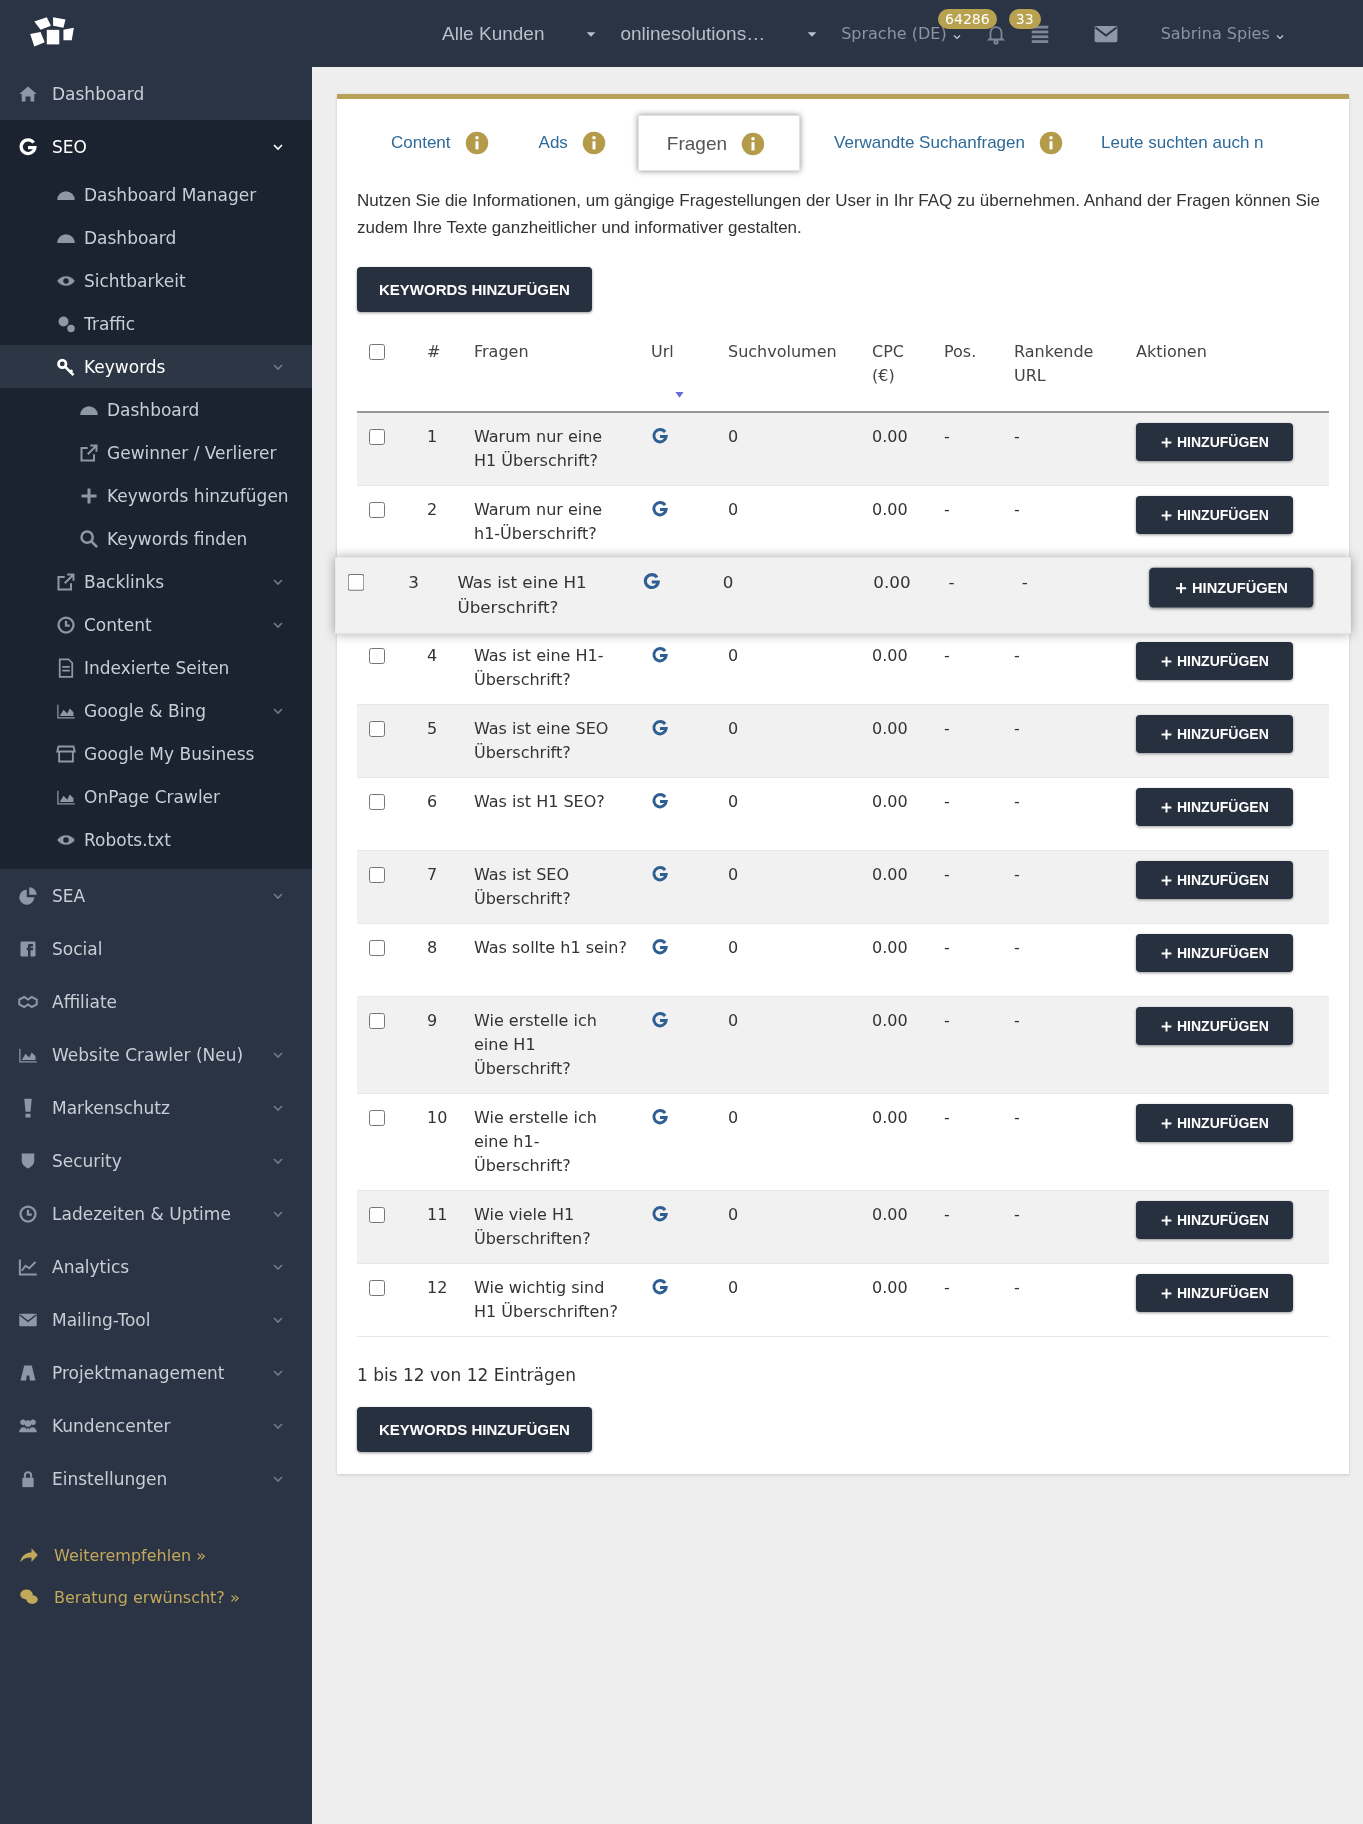  I want to click on sidebar-item: Google My Business, so click(156, 753).